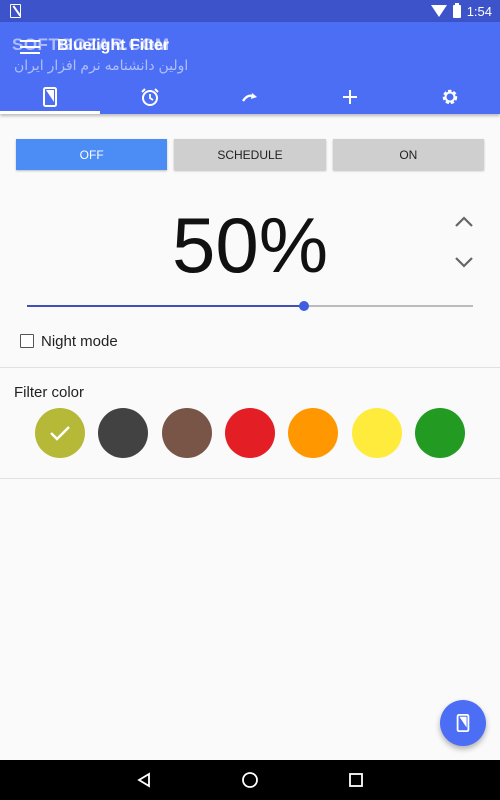 The image size is (500, 800). What do you see at coordinates (250, 11) in the screenshot?
I see `status-bar: 1:54` at bounding box center [250, 11].